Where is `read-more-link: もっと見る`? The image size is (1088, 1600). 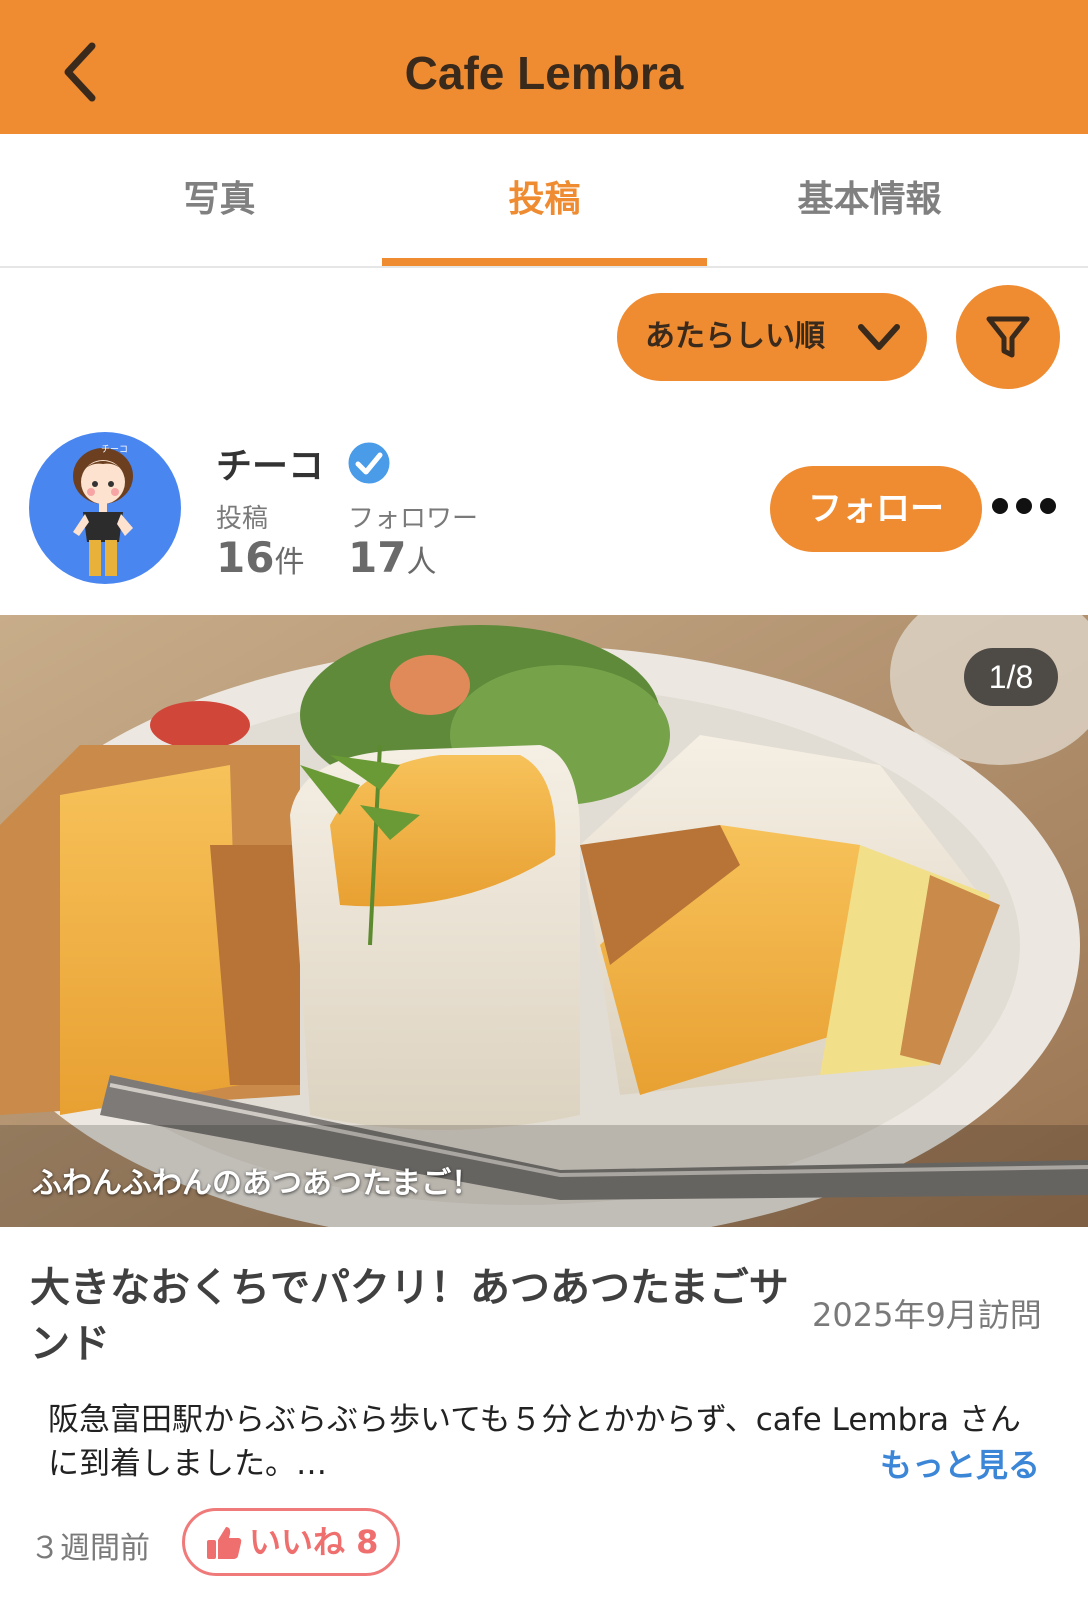
read-more-link: もっと見る is located at coordinates (960, 1463).